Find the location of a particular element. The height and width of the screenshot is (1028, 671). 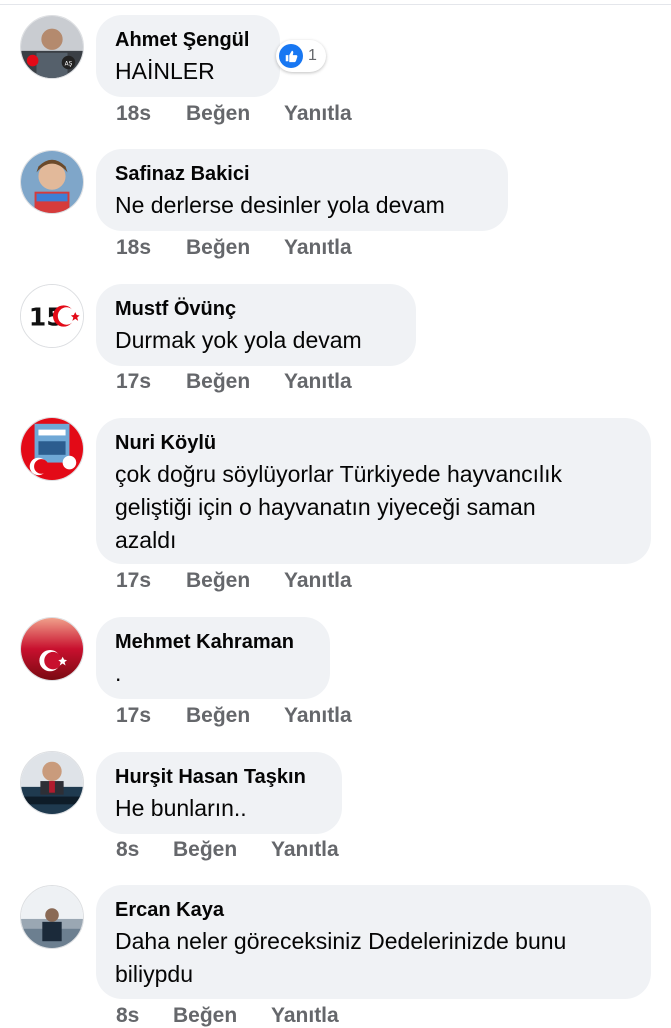

comment-bubble: Mustf Övünç Durmak yok yola devam is located at coordinates (256, 325).